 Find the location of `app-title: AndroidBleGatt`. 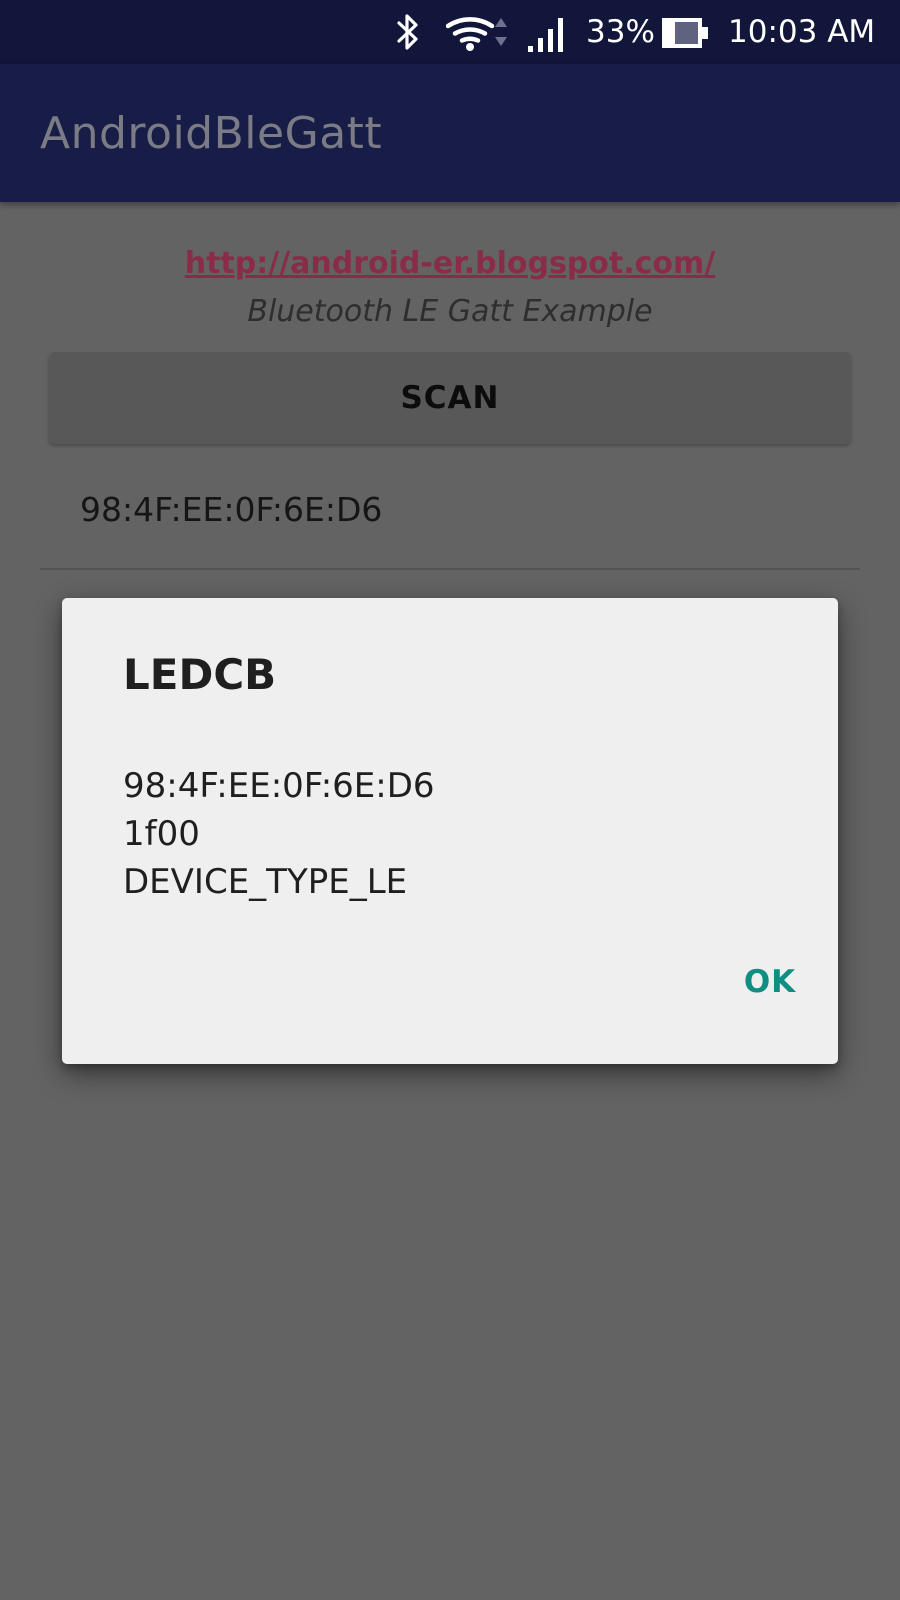

app-title: AndroidBleGatt is located at coordinates (211, 133).